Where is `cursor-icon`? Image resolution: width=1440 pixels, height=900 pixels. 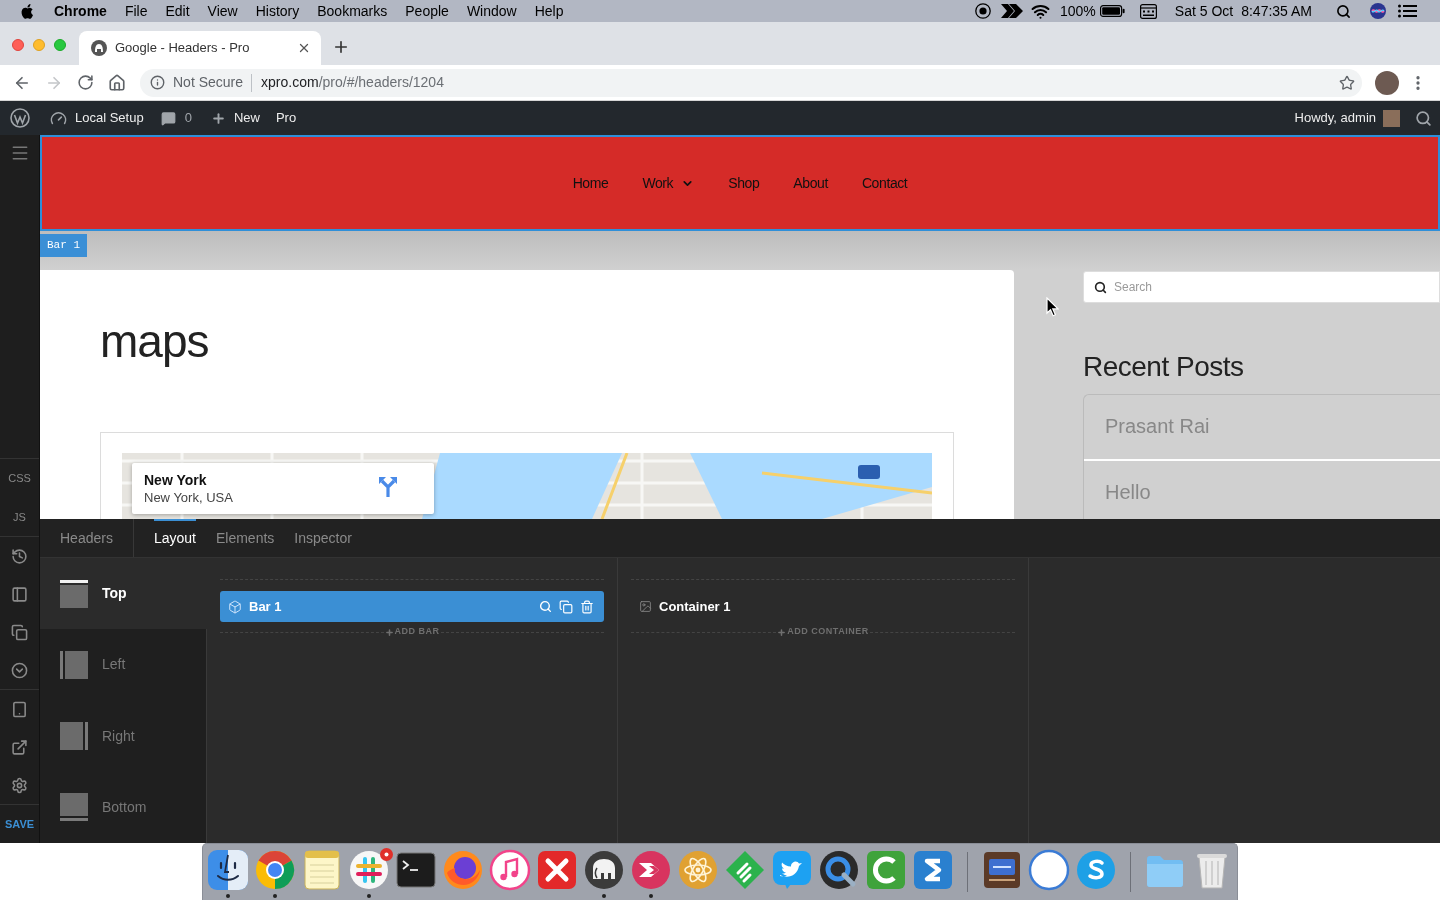
cursor-icon is located at coordinates (1052, 307).